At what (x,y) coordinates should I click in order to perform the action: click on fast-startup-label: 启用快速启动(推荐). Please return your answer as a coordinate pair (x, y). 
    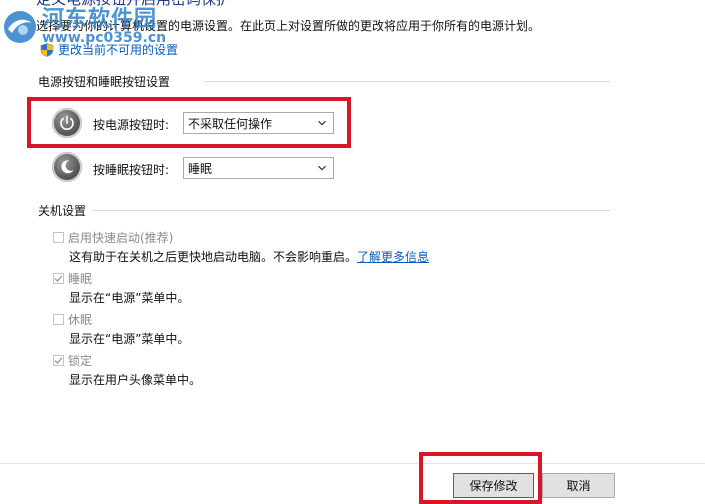
    Looking at the image, I should click on (121, 238).